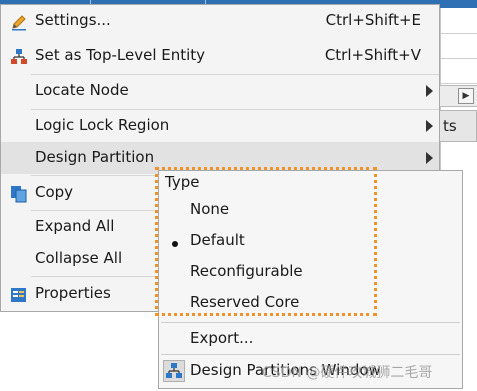 This screenshot has width=477, height=391. What do you see at coordinates (373, 20) in the screenshot?
I see `shortcut-label: Ctrl+Shift+E` at bounding box center [373, 20].